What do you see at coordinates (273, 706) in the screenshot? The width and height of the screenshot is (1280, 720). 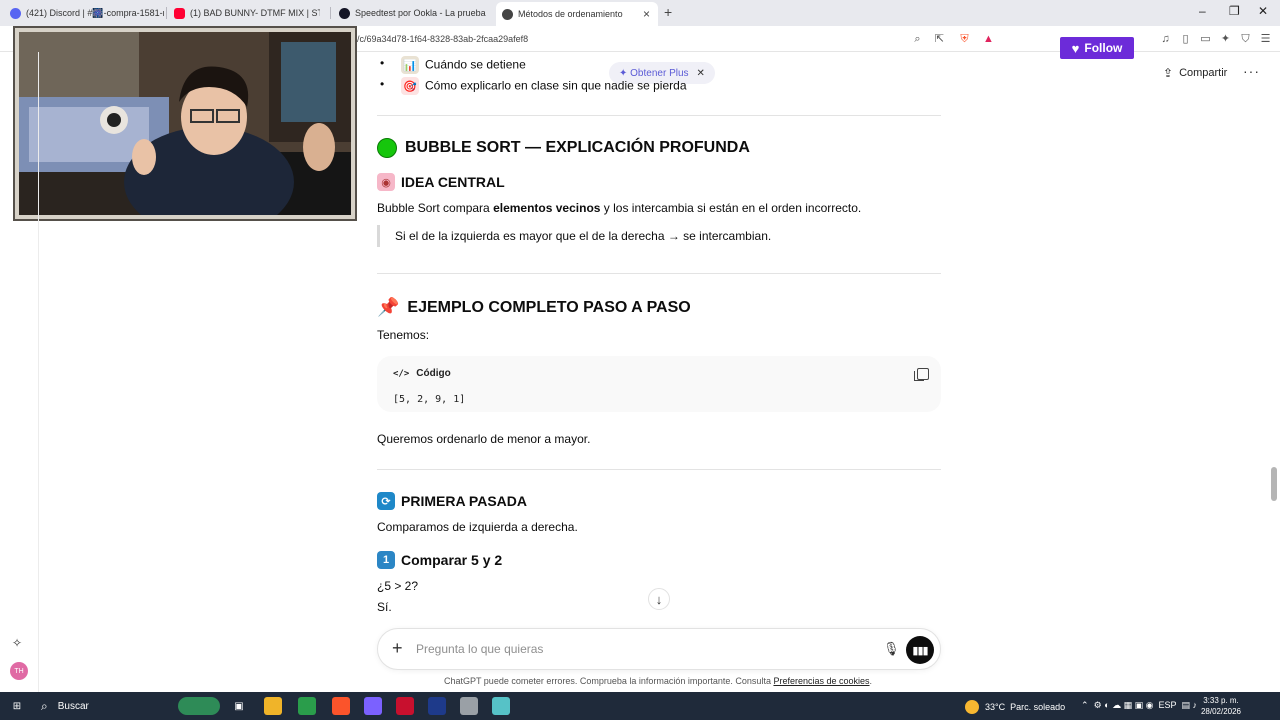 I see `file-explorer-icon` at bounding box center [273, 706].